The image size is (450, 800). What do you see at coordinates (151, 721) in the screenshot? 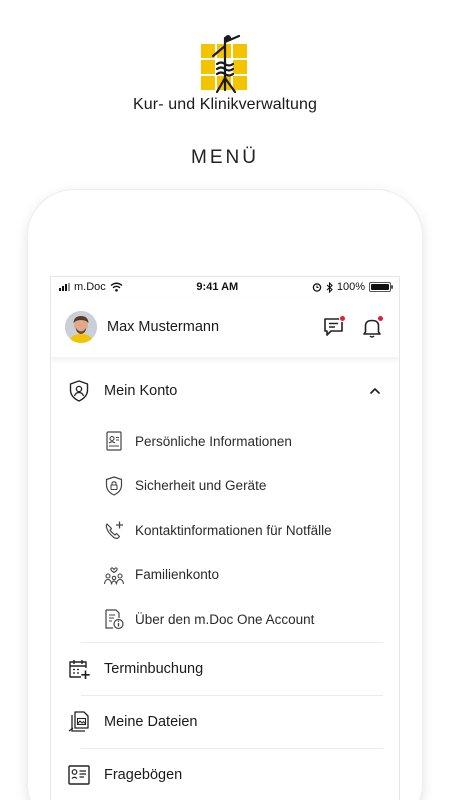
I see `menu-item-label: Meine Dateien` at bounding box center [151, 721].